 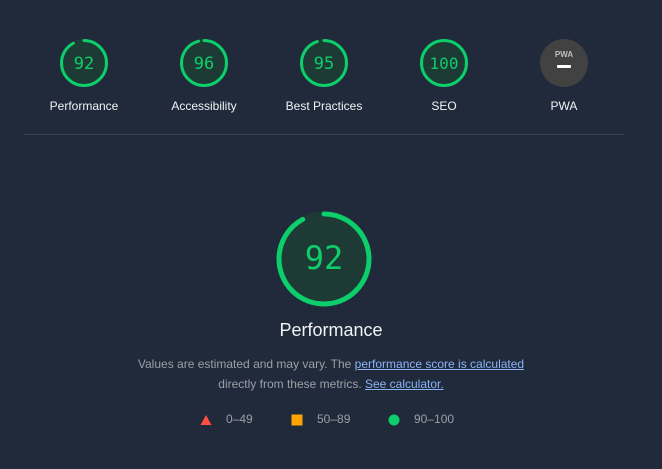 I want to click on main-gauge-ring: 92, so click(x=324, y=259).